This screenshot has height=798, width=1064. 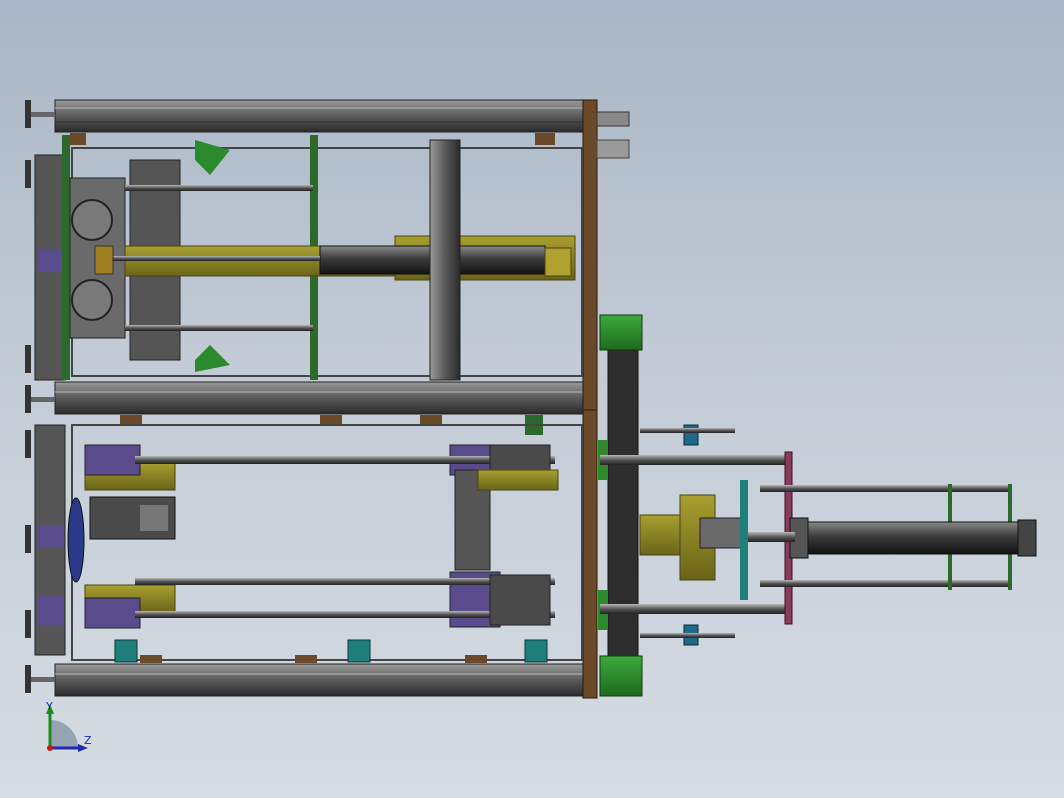 What do you see at coordinates (68, 726) in the screenshot?
I see `coordinate-triad-icon: Y Z` at bounding box center [68, 726].